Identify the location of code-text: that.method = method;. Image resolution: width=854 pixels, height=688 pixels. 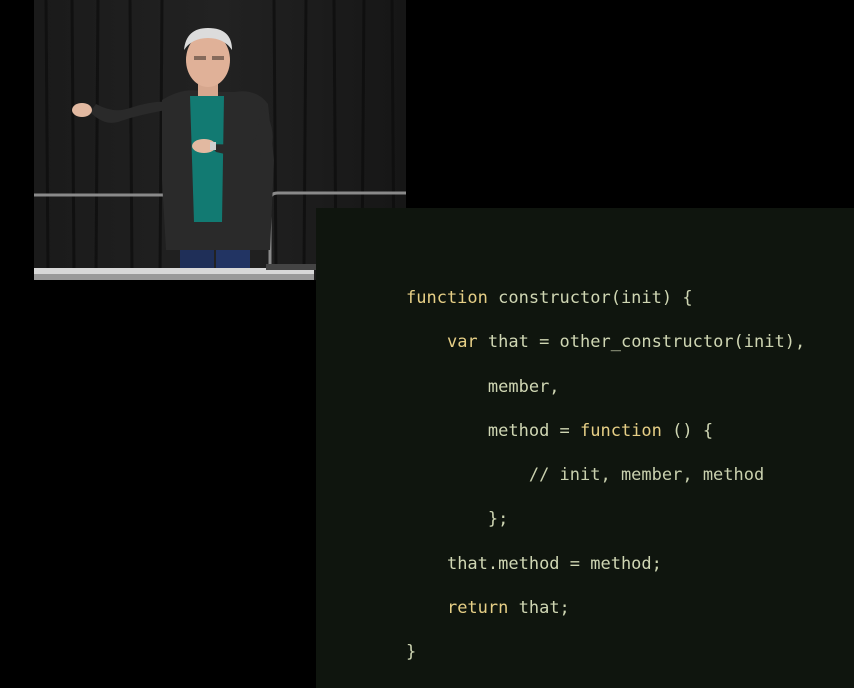
(554, 563).